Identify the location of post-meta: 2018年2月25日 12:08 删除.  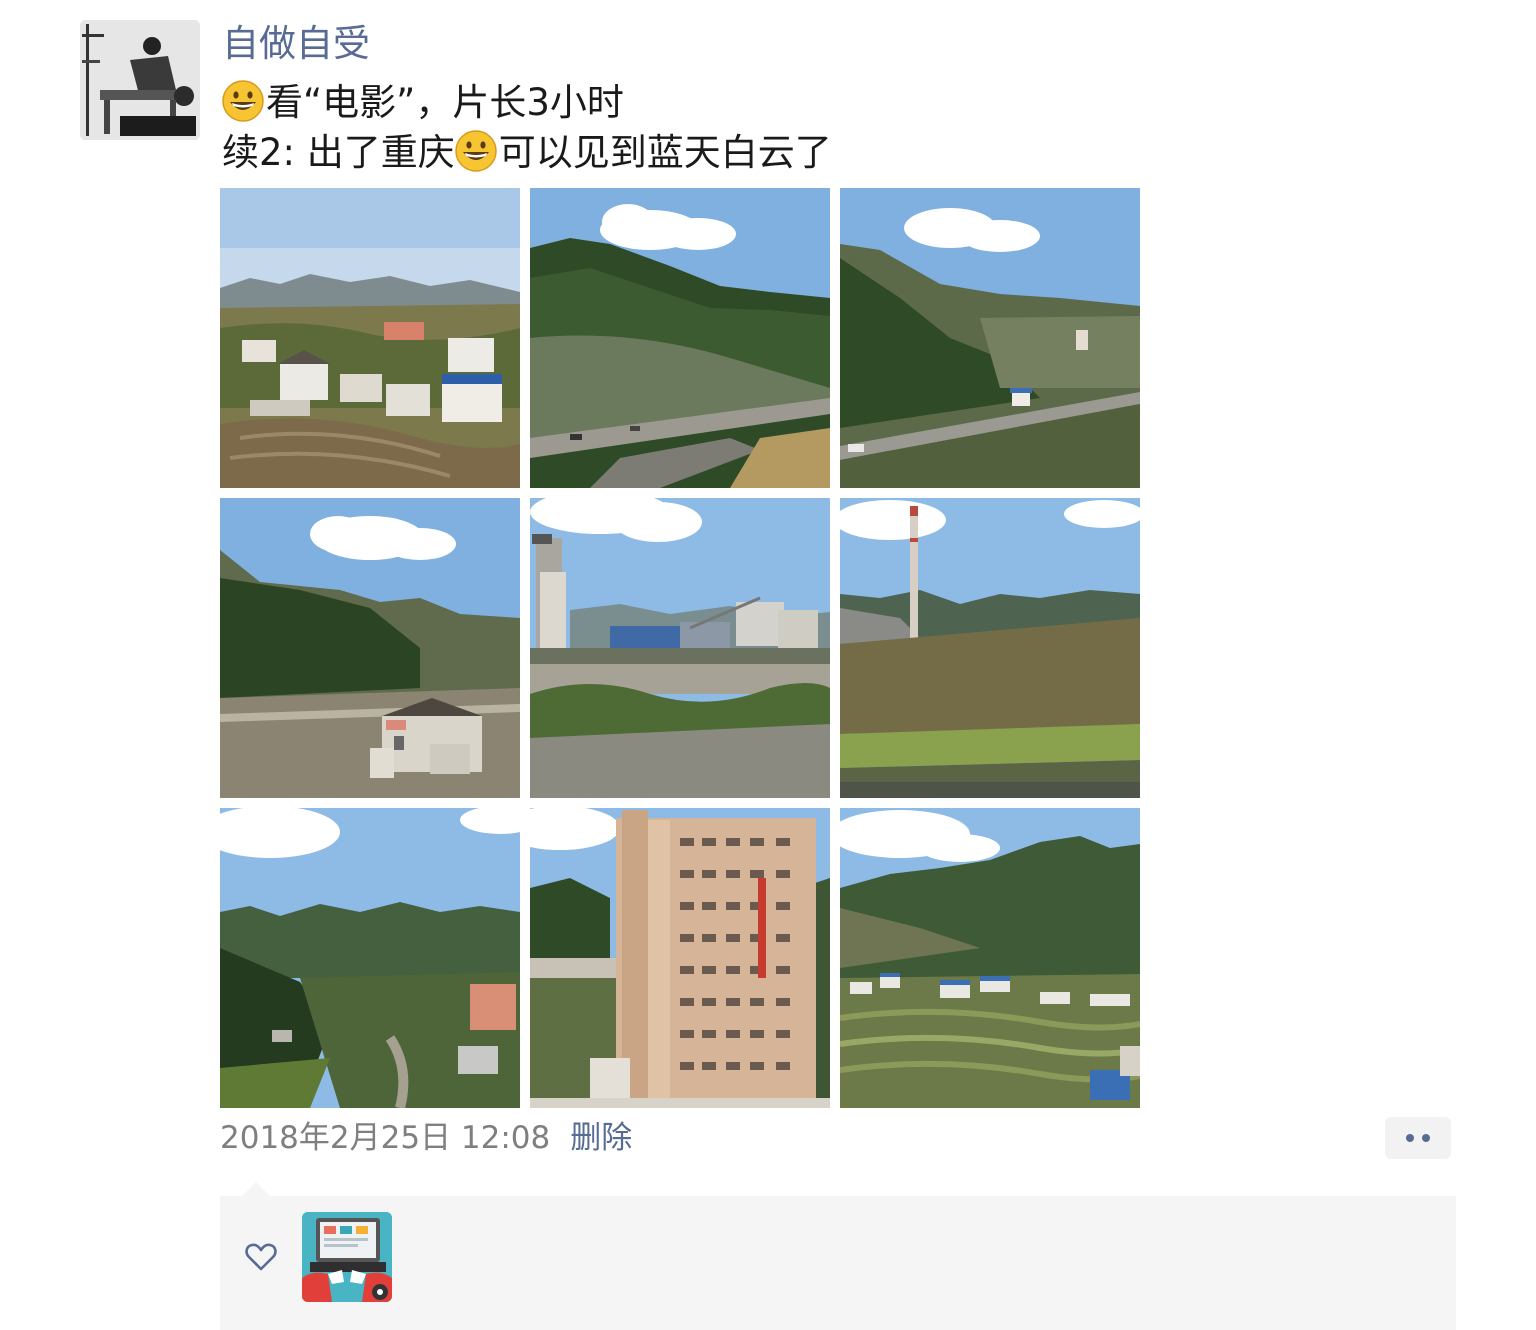
(426, 1138).